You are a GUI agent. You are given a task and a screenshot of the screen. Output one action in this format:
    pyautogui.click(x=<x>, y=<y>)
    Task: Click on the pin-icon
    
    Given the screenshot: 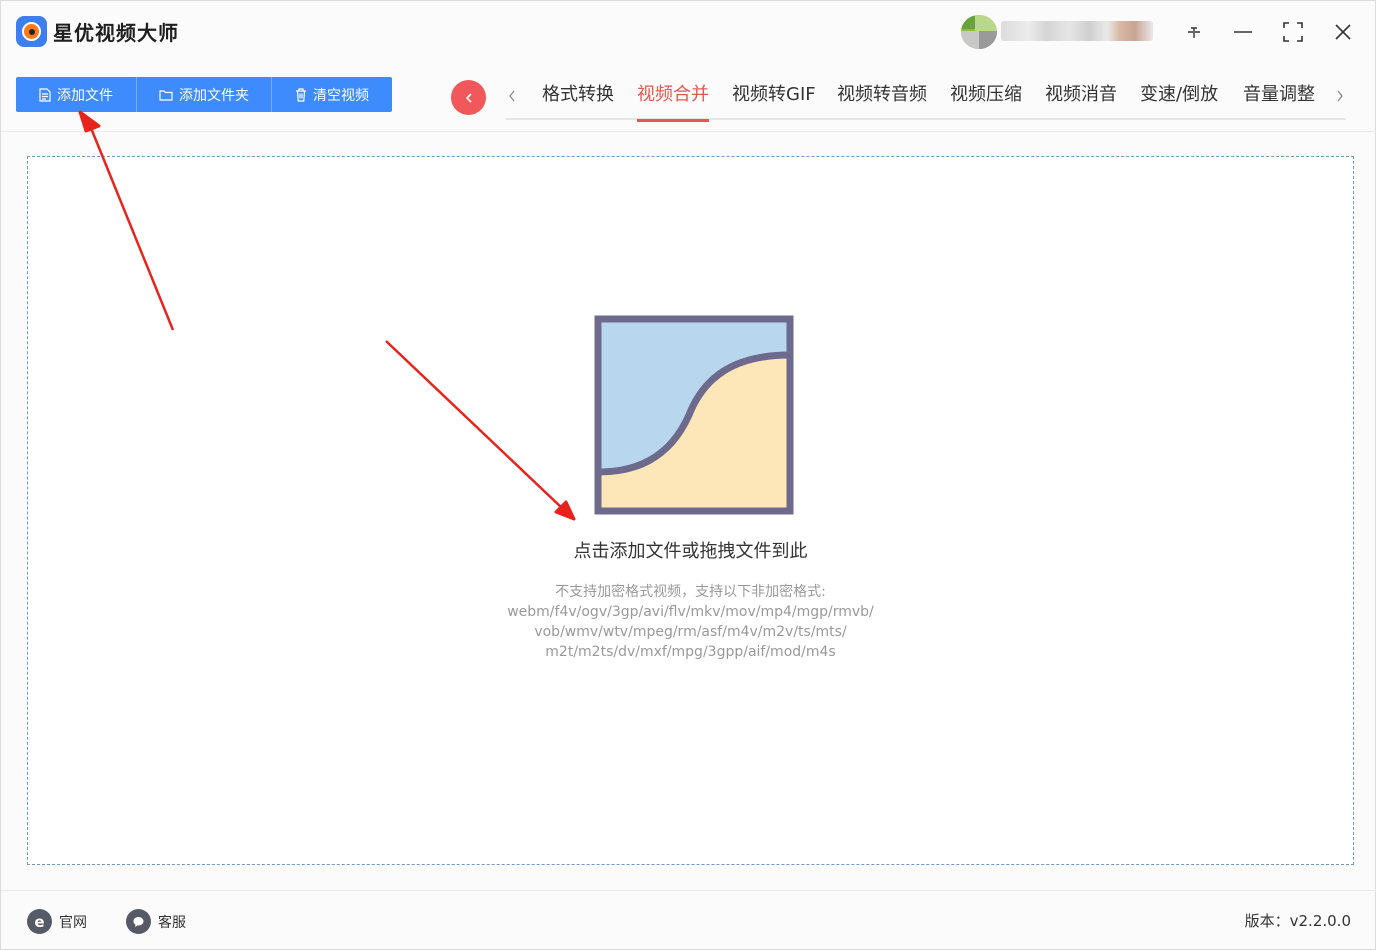 What is the action you would take?
    pyautogui.click(x=1194, y=32)
    